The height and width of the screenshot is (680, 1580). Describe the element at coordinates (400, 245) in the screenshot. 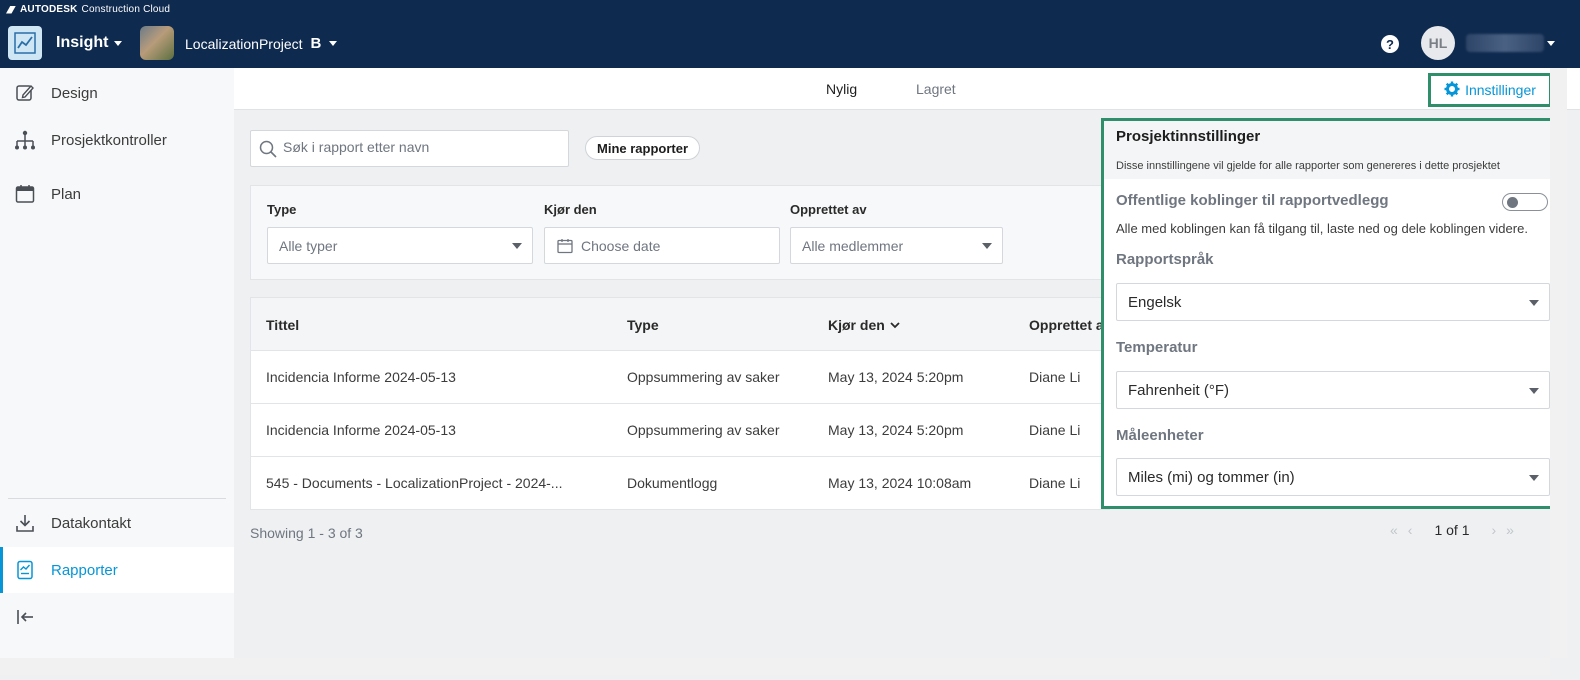

I see `type-select: Alle typer` at that location.